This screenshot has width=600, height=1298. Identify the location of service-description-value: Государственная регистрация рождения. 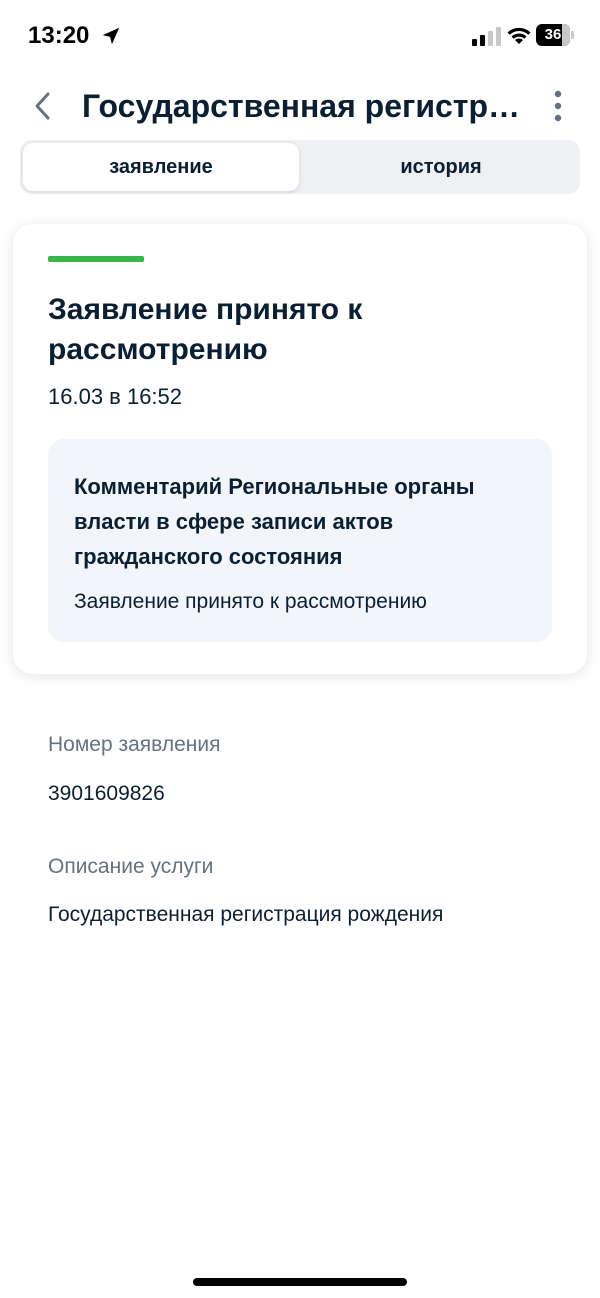
(246, 914).